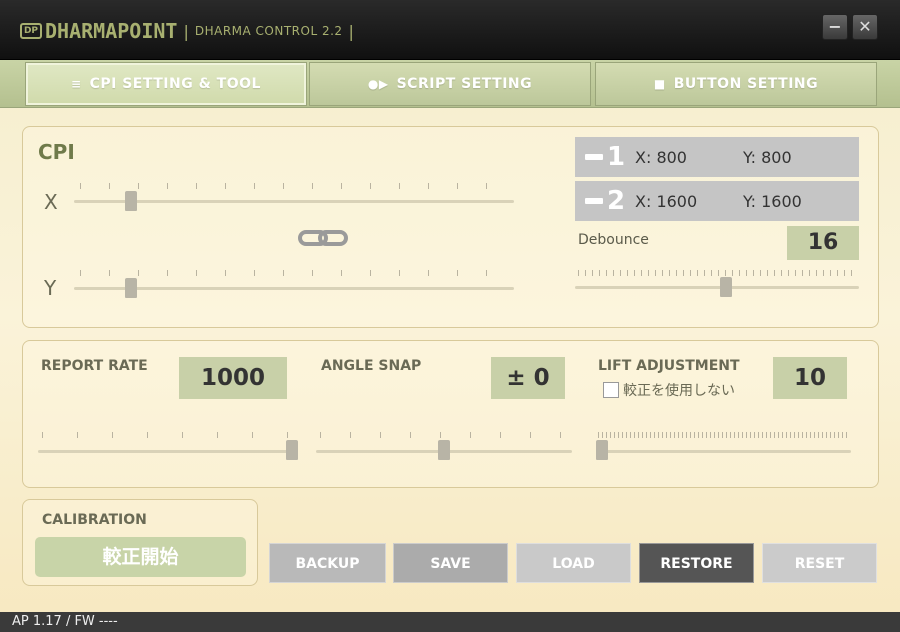 This screenshot has height=632, width=900. Describe the element at coordinates (190, 31) in the screenshot. I see `app-logo: DP DHARMAPOINT | DHARMA CONTROL 2.2 |` at that location.